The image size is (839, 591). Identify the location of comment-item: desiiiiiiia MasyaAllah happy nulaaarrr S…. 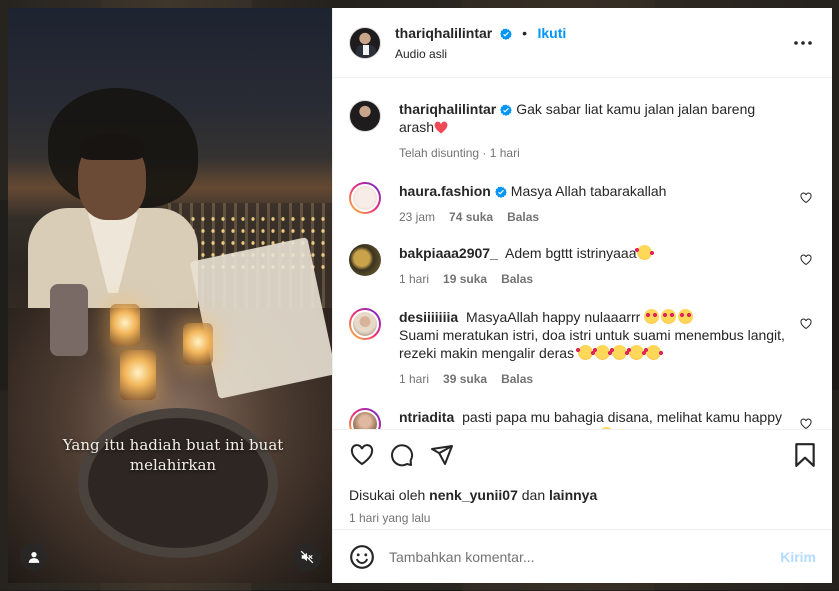
(582, 348).